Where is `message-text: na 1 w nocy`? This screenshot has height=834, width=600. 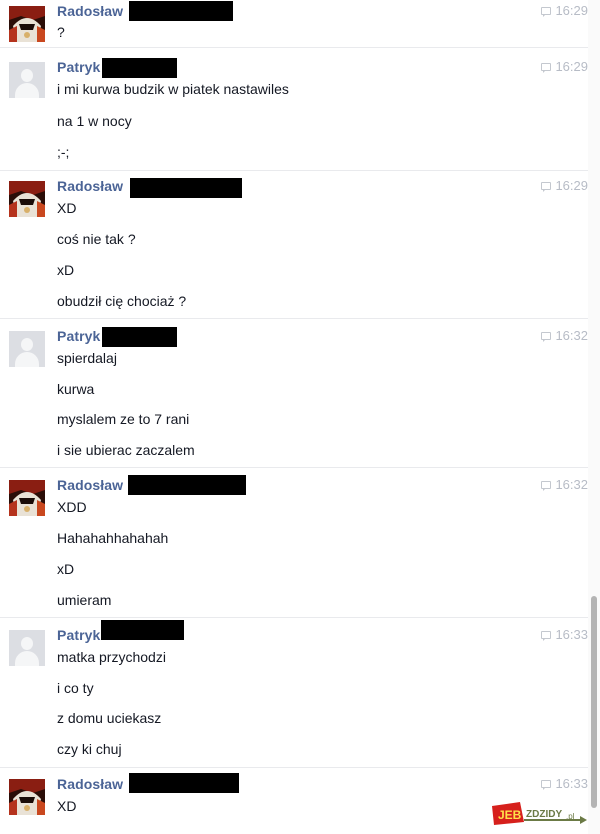 message-text: na 1 w nocy is located at coordinates (94, 121).